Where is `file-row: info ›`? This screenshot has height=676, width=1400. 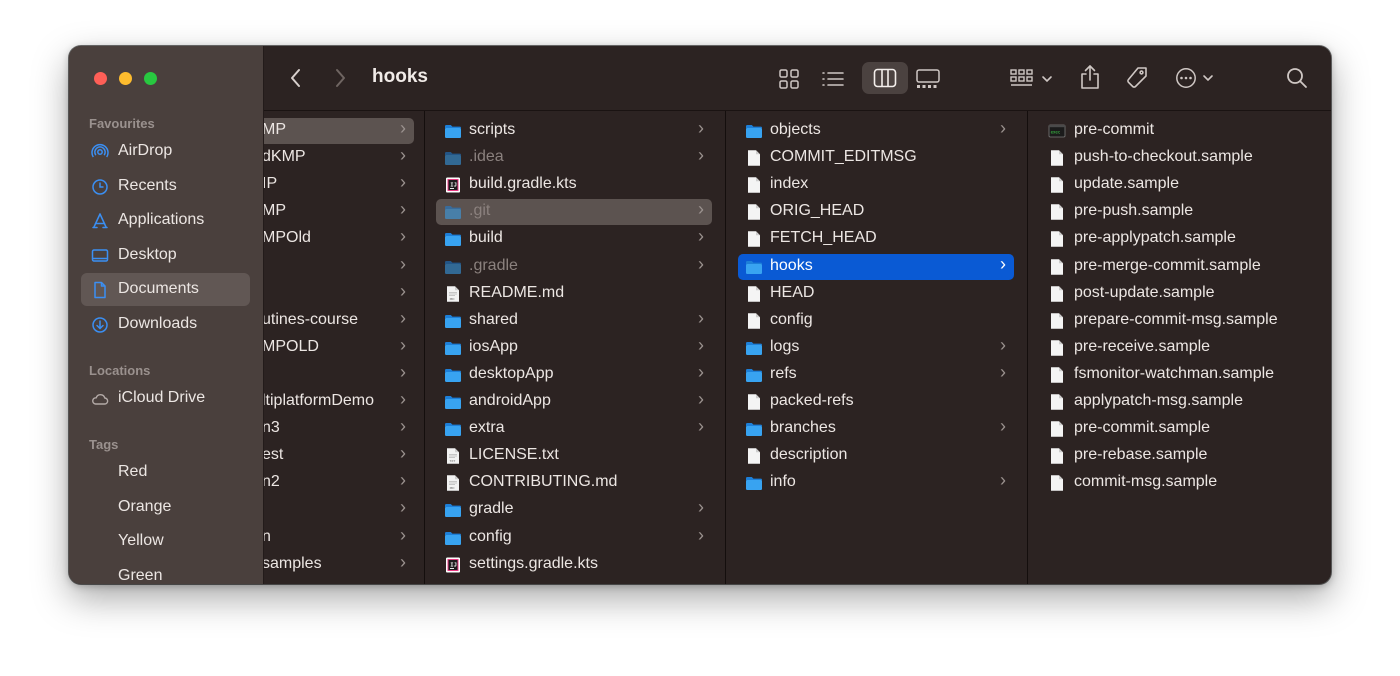 file-row: info › is located at coordinates (876, 483).